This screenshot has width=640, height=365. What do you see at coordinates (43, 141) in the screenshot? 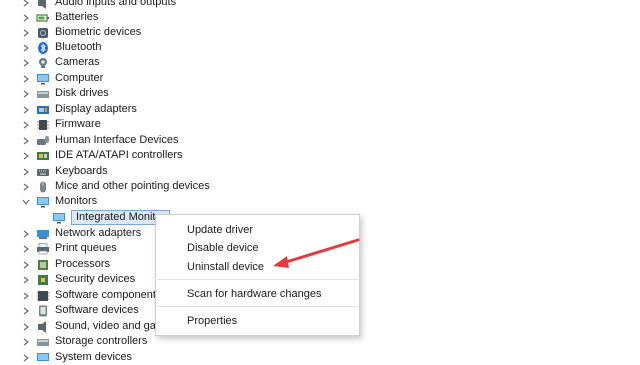
I see `hid-icon` at bounding box center [43, 141].